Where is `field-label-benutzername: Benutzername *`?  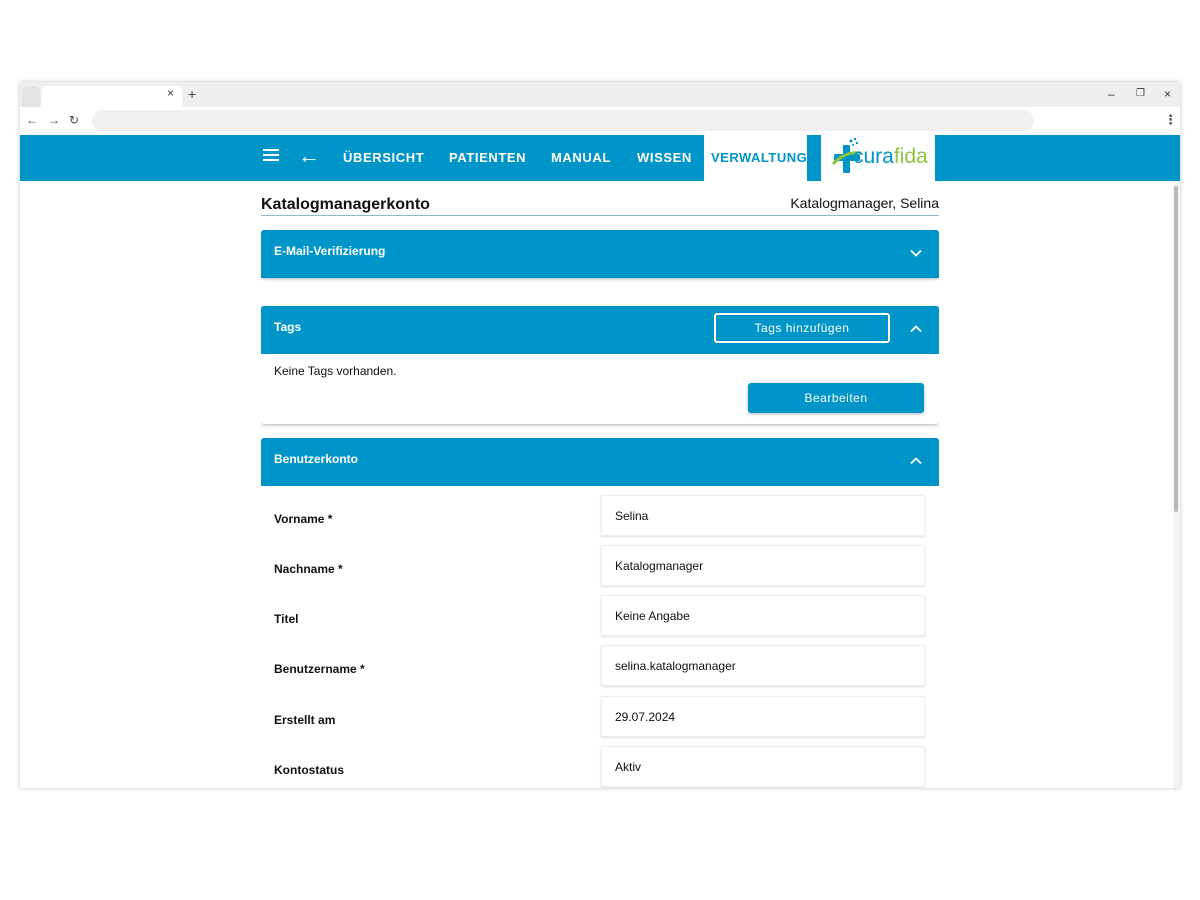
field-label-benutzername: Benutzername * is located at coordinates (319, 669).